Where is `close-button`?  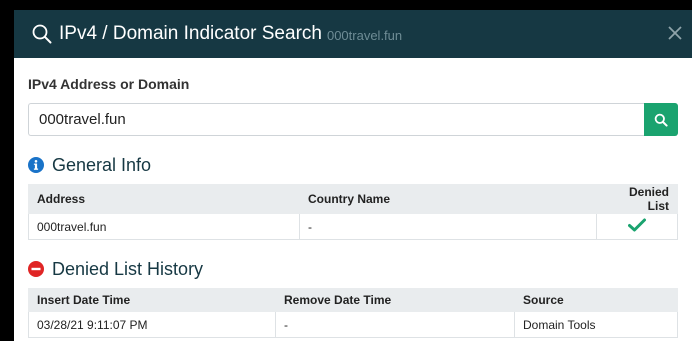
close-button is located at coordinates (675, 33).